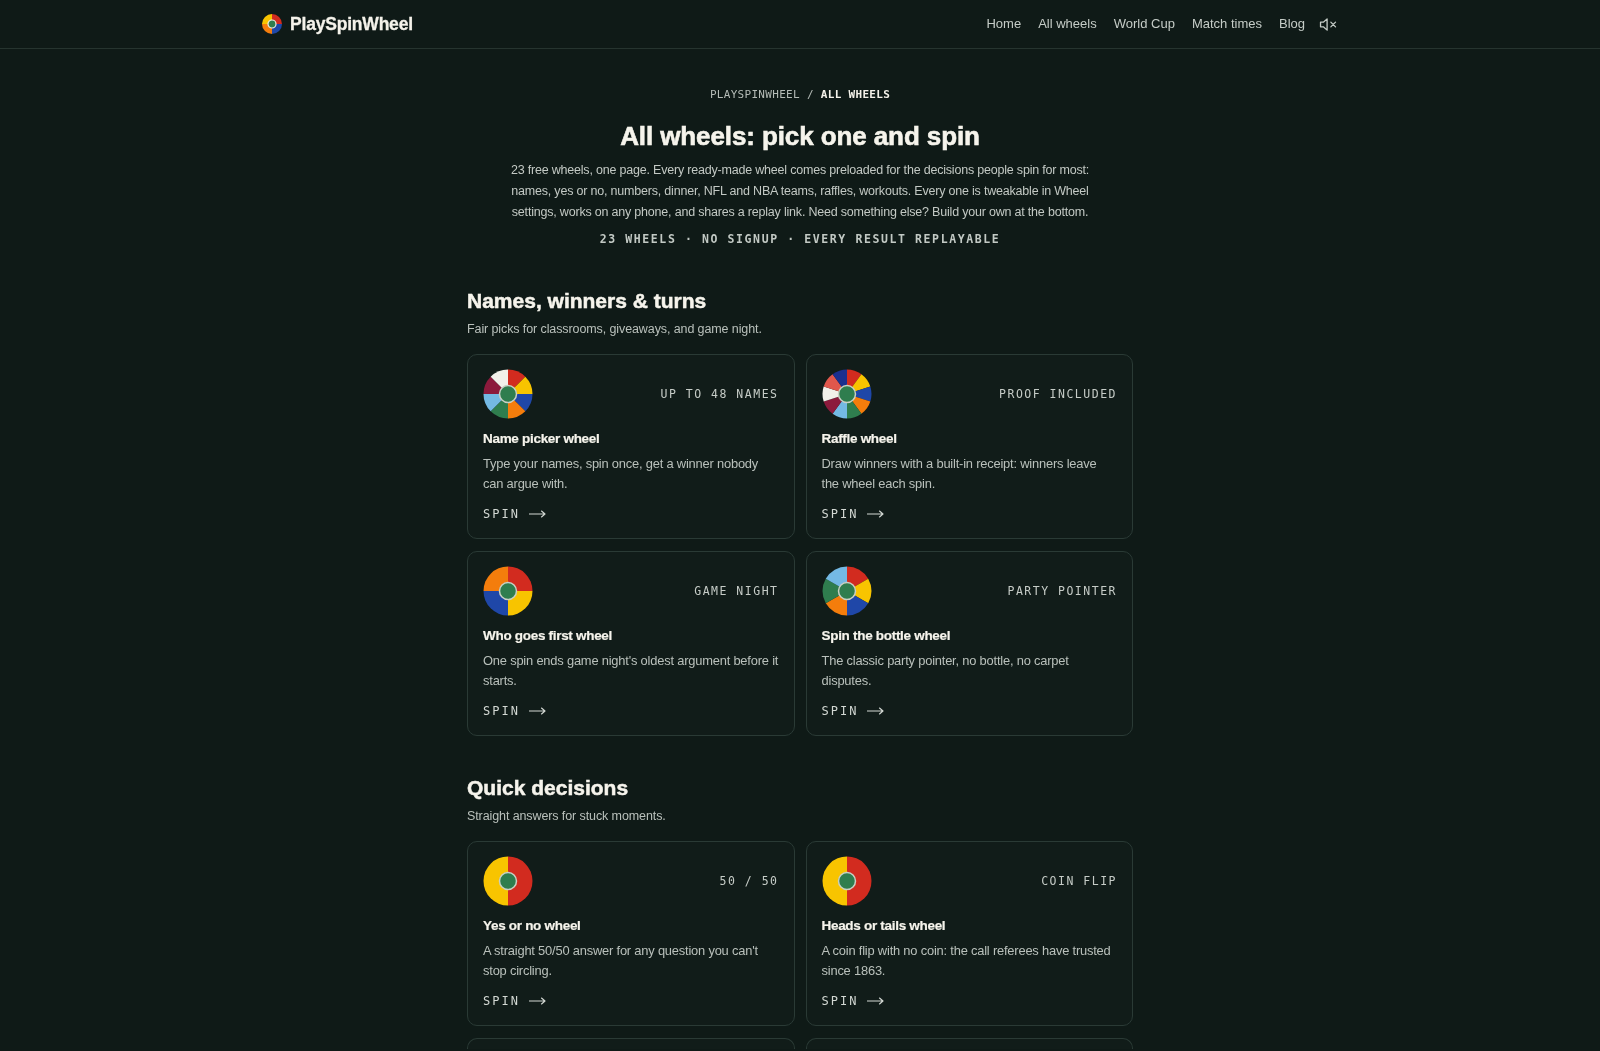 Image resolution: width=1600 pixels, height=1051 pixels. Describe the element at coordinates (1058, 394) in the screenshot. I see `card-tag: PROOF INCLUDED` at that location.